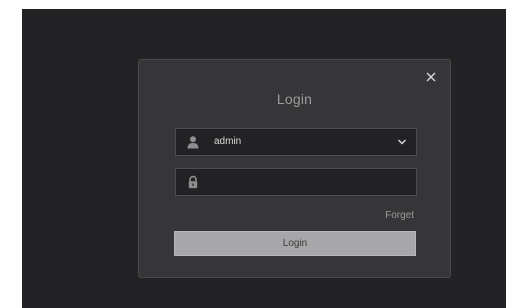 This screenshot has width=509, height=308. What do you see at coordinates (399, 215) in the screenshot?
I see `forget-link: Forget` at bounding box center [399, 215].